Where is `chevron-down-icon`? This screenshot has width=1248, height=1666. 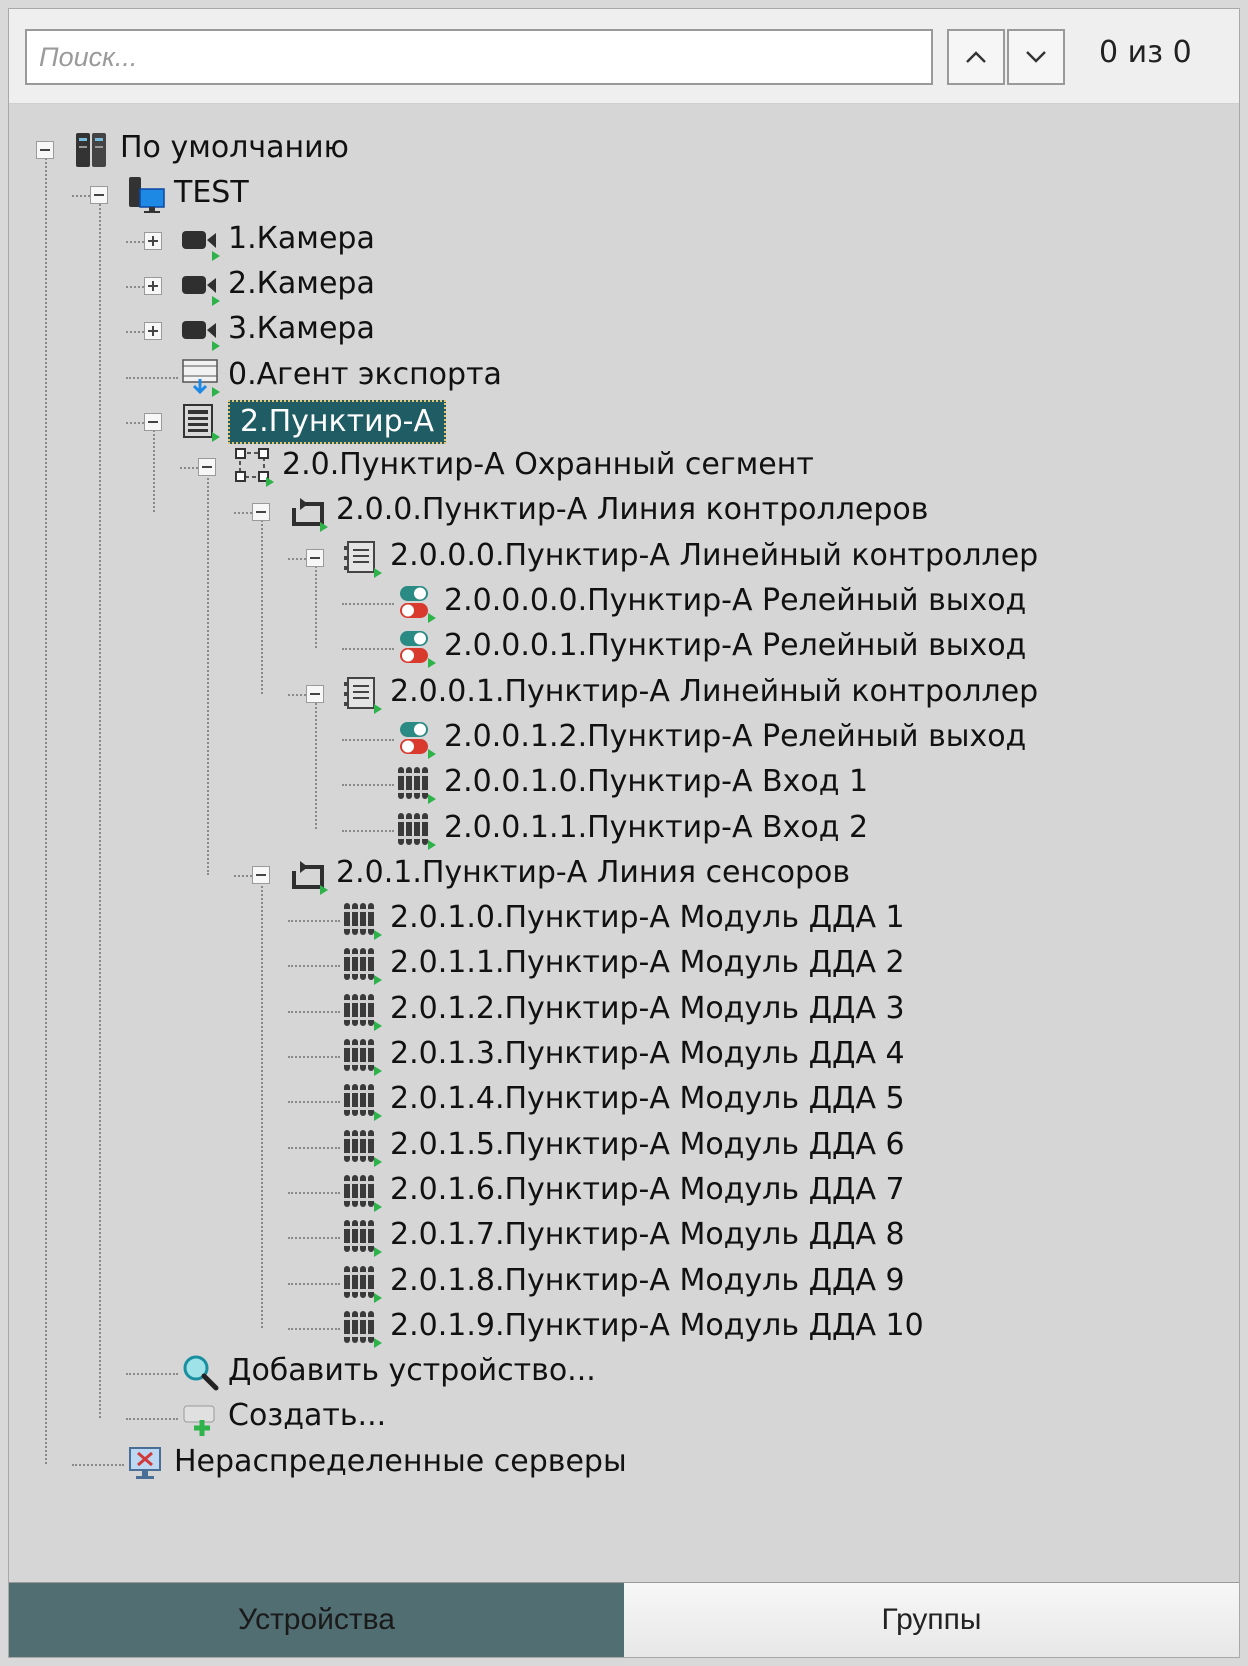 chevron-down-icon is located at coordinates (1036, 57).